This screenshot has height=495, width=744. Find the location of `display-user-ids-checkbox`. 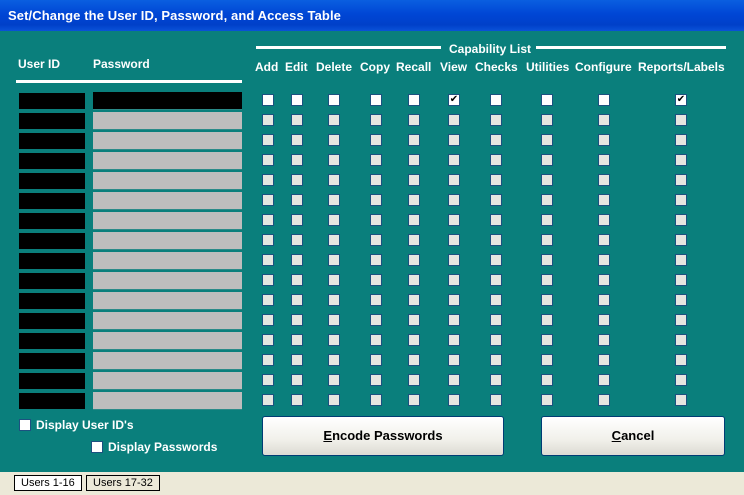

display-user-ids-checkbox is located at coordinates (25, 425).